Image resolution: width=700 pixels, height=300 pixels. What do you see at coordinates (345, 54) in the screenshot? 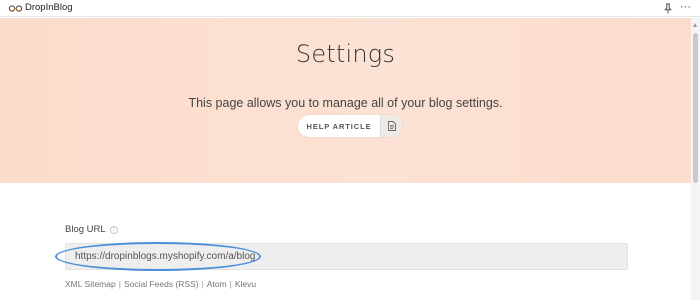
I see `page-title: Settings` at bounding box center [345, 54].